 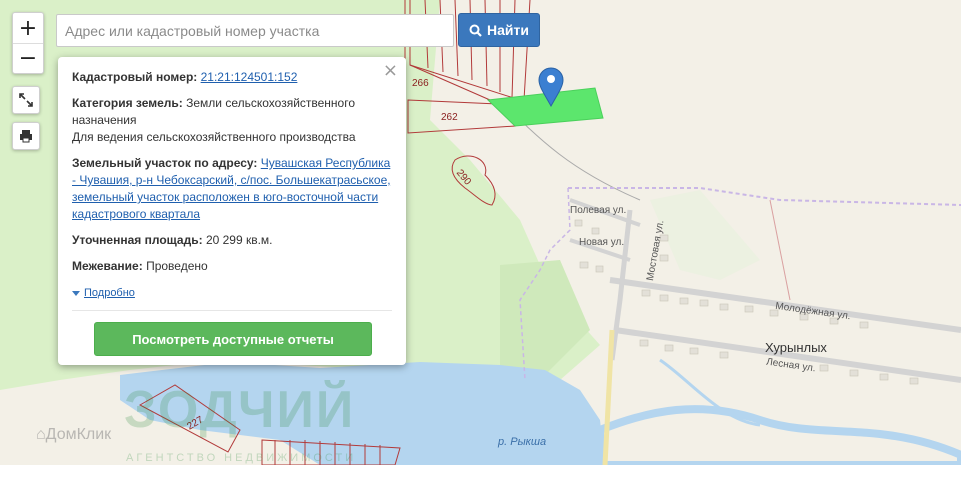 I want to click on search-input, so click(x=255, y=30).